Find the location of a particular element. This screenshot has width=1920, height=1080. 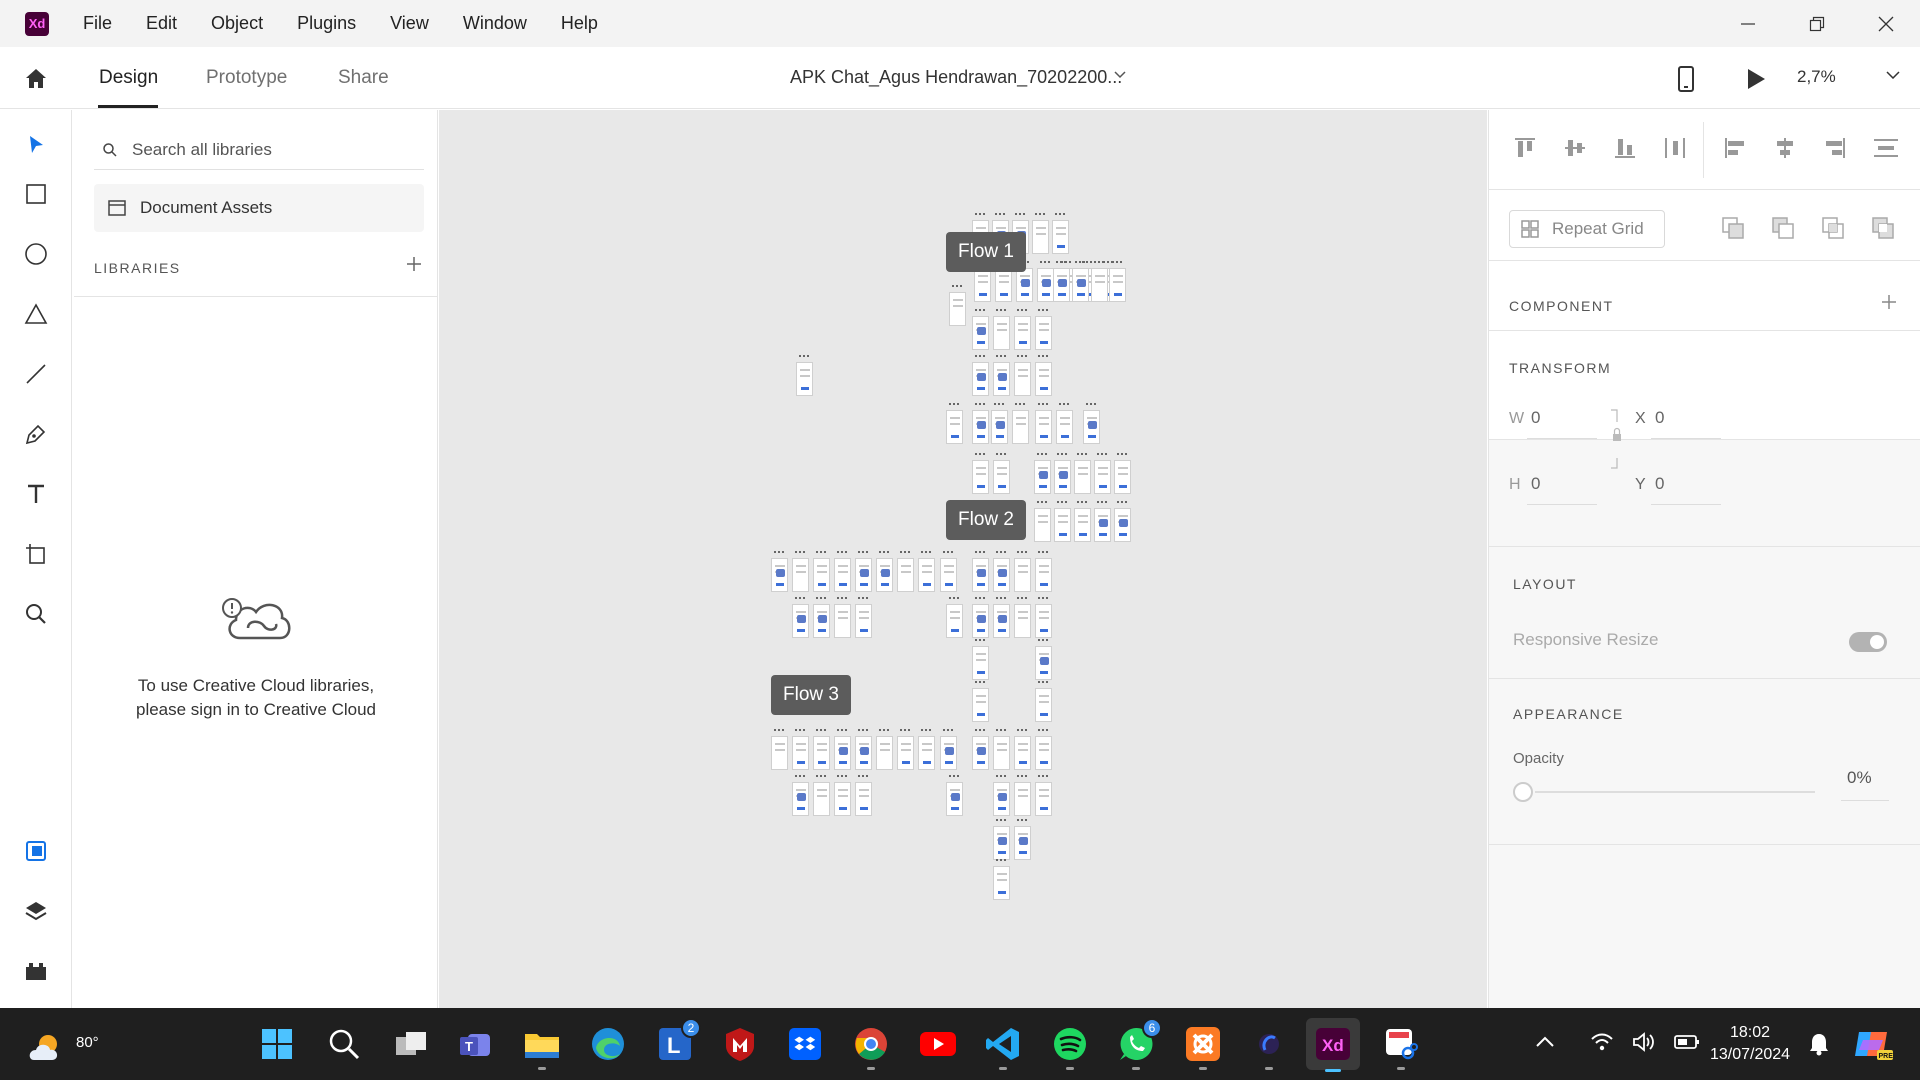

x-field: 0 is located at coordinates (1659, 418).